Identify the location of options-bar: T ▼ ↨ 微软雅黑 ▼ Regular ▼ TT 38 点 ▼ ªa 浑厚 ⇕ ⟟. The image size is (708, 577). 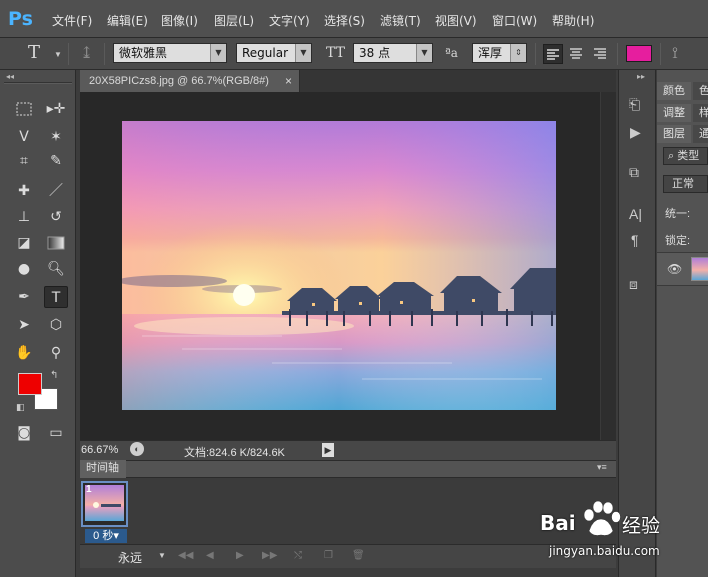
(354, 54).